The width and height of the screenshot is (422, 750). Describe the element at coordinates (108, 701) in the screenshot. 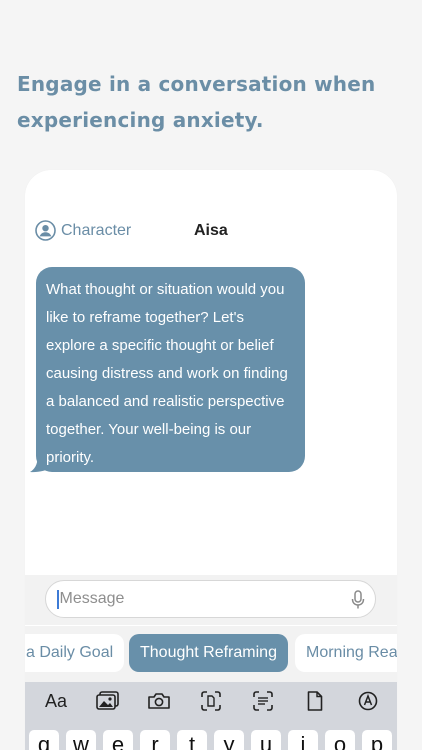

I see `photo-library-icon` at that location.